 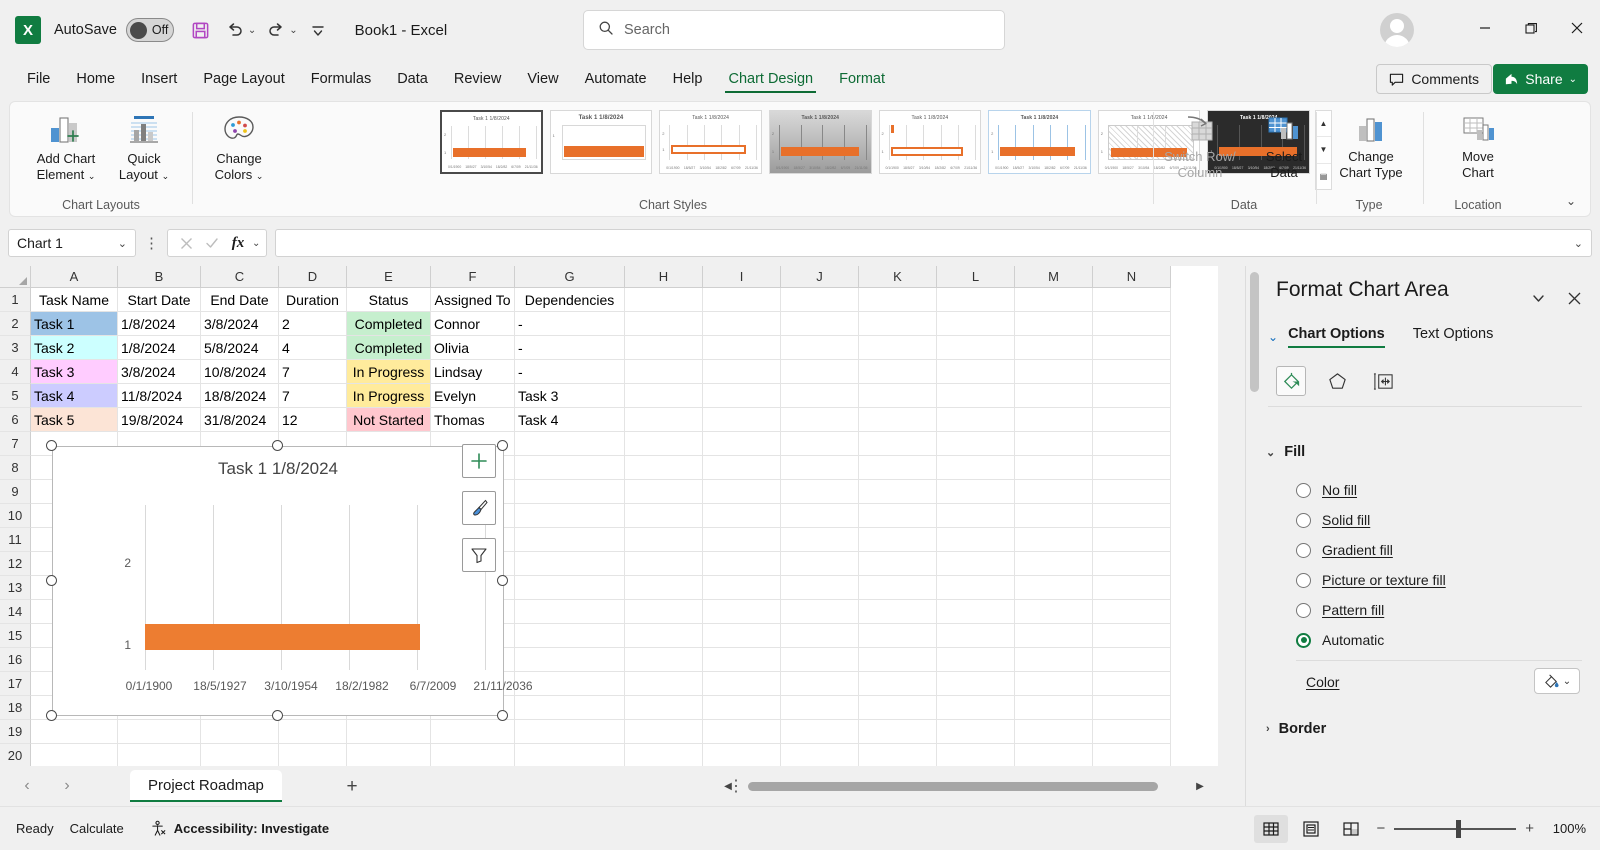 I want to click on cell-I10, so click(x=742, y=516).